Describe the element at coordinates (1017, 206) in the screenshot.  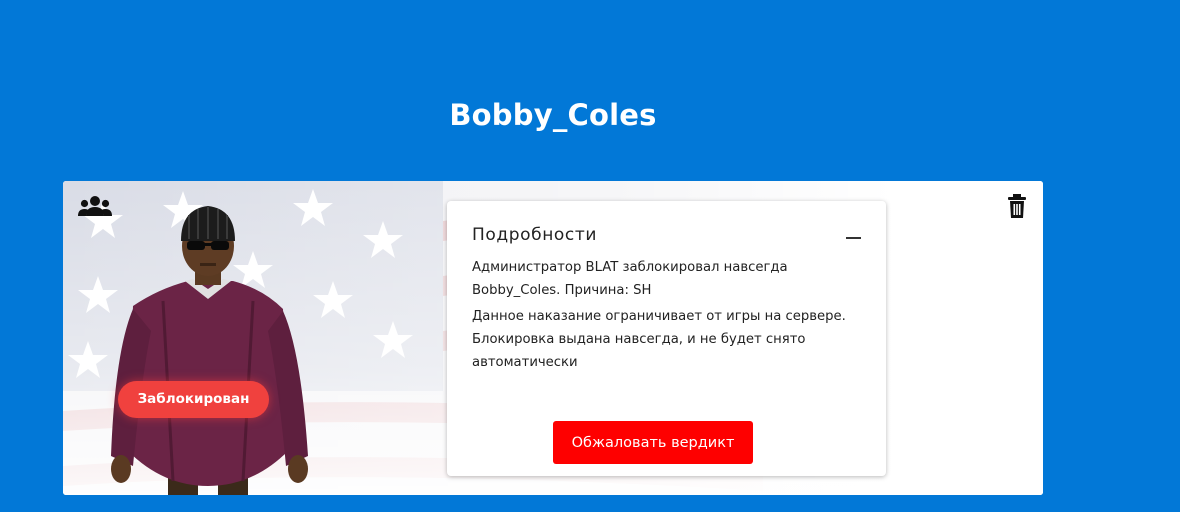
I see `trash-icon` at that location.